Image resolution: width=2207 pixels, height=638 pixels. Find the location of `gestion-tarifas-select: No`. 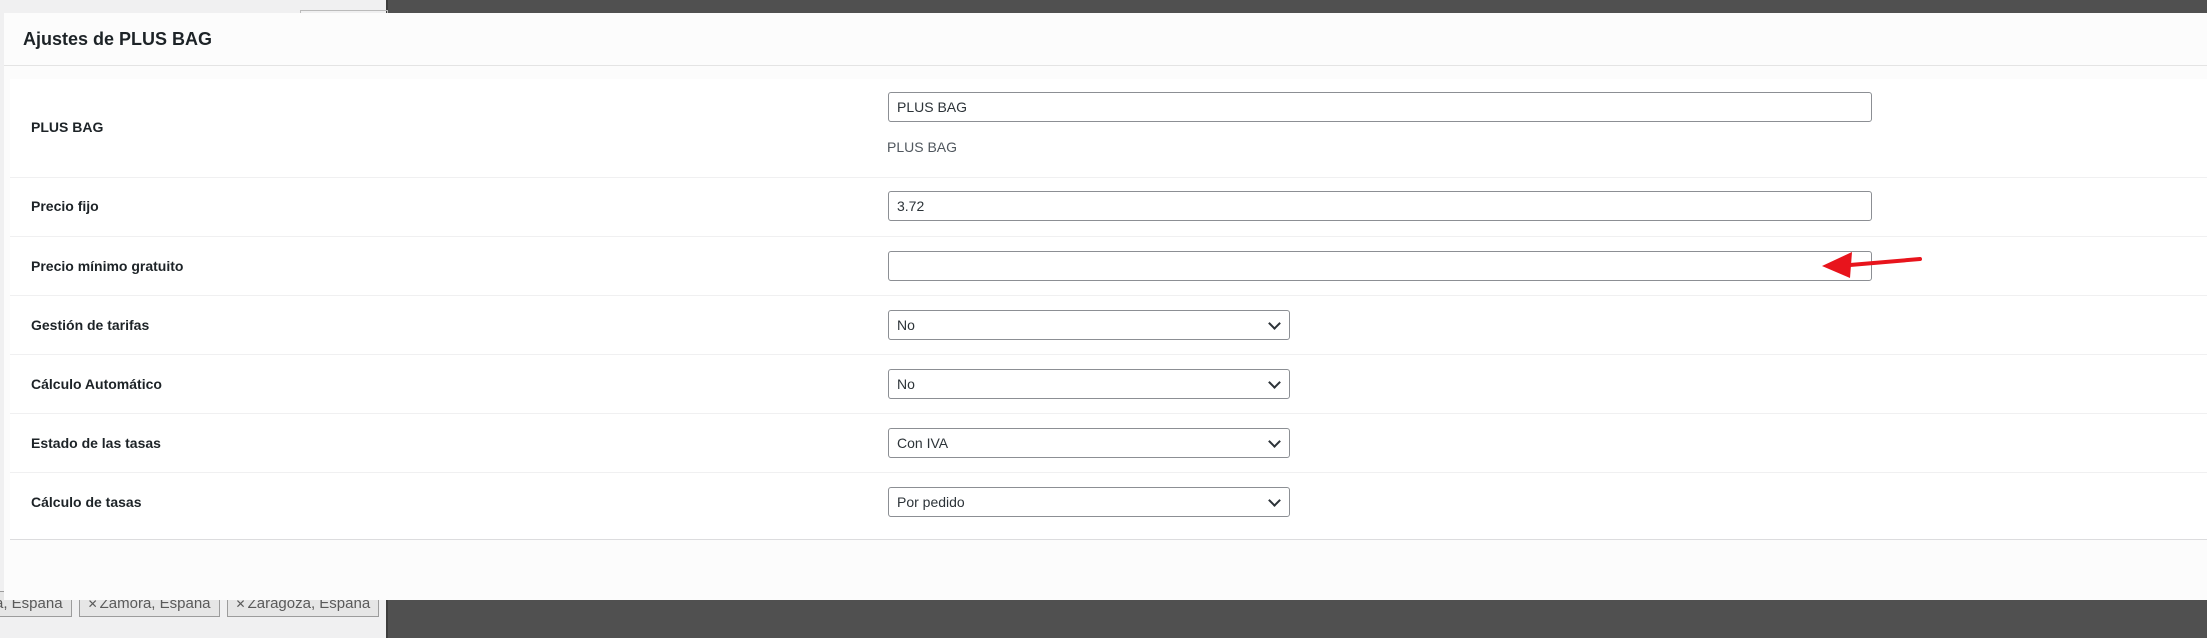

gestion-tarifas-select: No is located at coordinates (1089, 325).